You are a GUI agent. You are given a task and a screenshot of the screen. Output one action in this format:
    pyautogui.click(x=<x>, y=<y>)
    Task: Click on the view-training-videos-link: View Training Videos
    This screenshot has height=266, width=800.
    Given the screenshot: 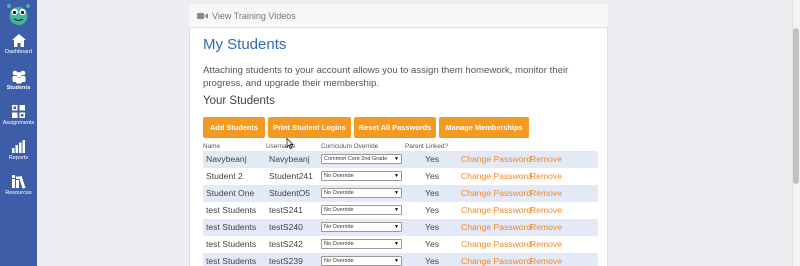 What is the action you would take?
    pyautogui.click(x=246, y=16)
    